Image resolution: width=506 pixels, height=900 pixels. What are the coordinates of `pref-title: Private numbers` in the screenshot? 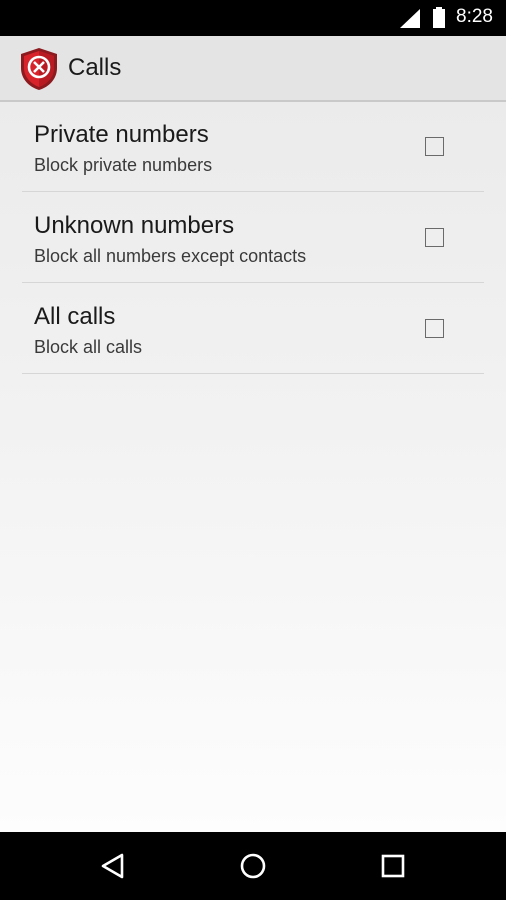 It's located at (121, 134).